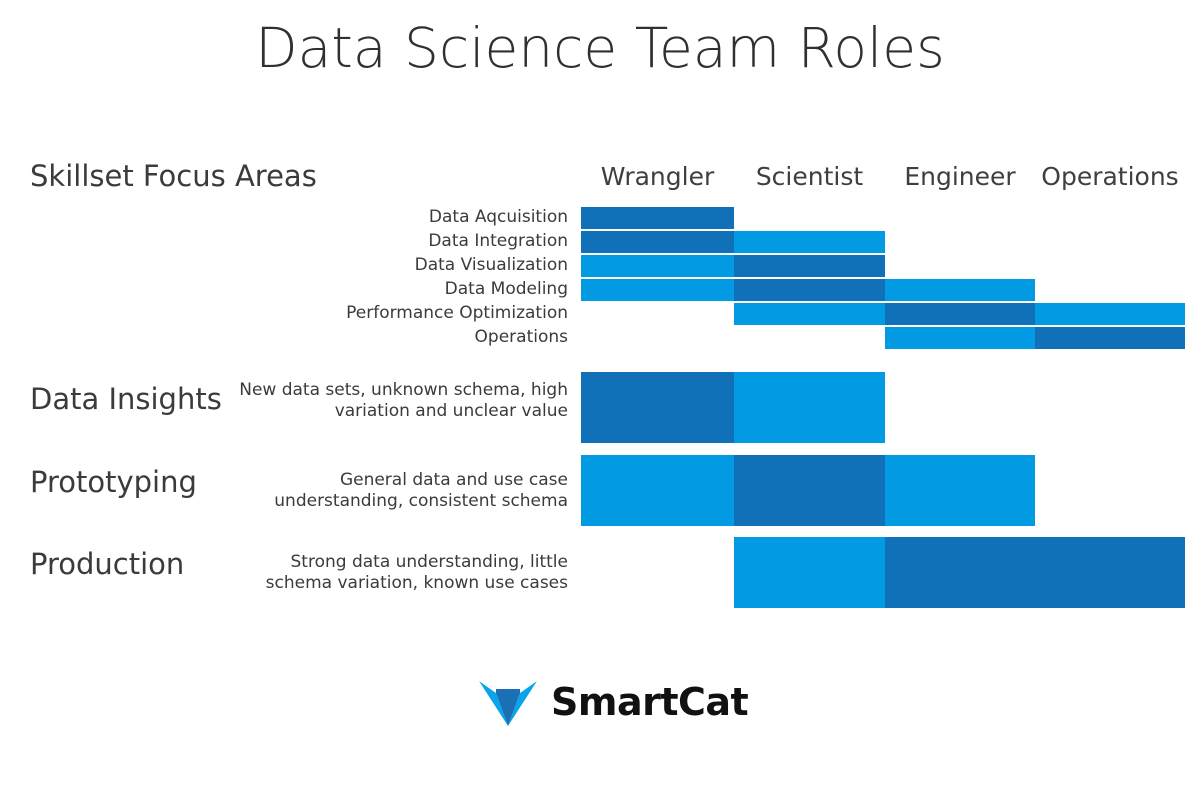  I want to click on column-header-row: Wrangler Scientist Engineer Operations, so click(883, 177).